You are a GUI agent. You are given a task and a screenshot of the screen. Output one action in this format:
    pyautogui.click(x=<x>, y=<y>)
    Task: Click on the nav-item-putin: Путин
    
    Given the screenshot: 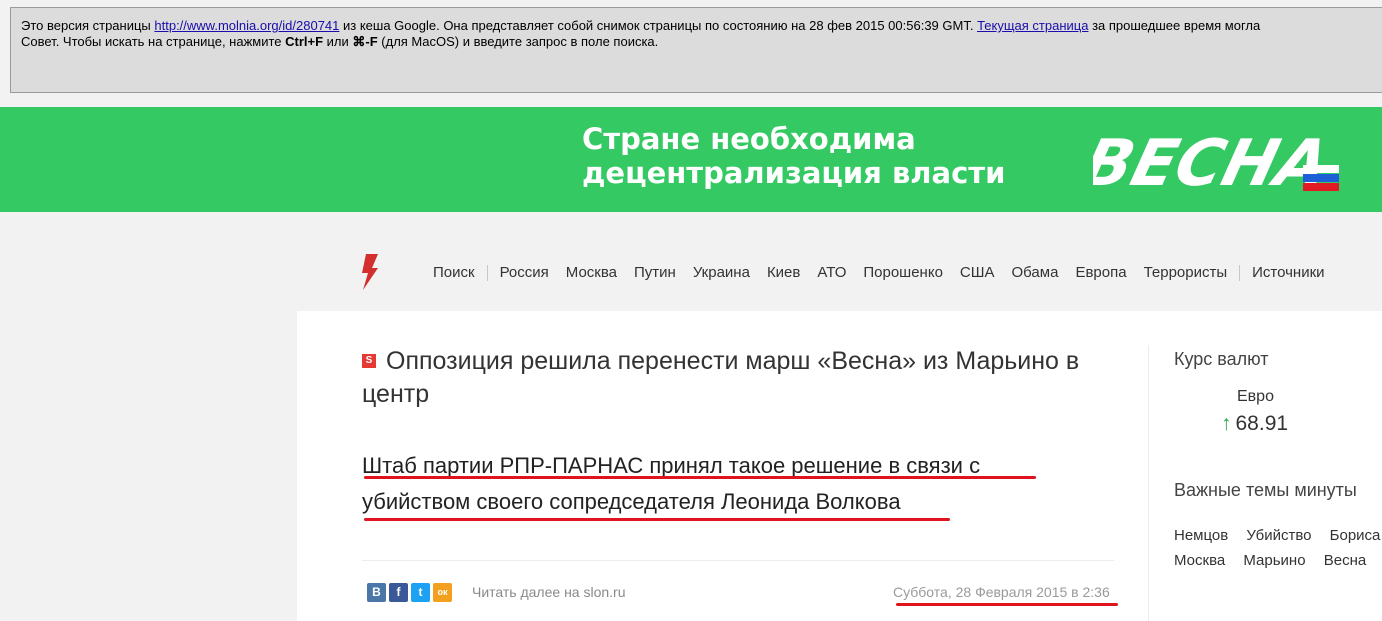 What is the action you would take?
    pyautogui.click(x=655, y=272)
    